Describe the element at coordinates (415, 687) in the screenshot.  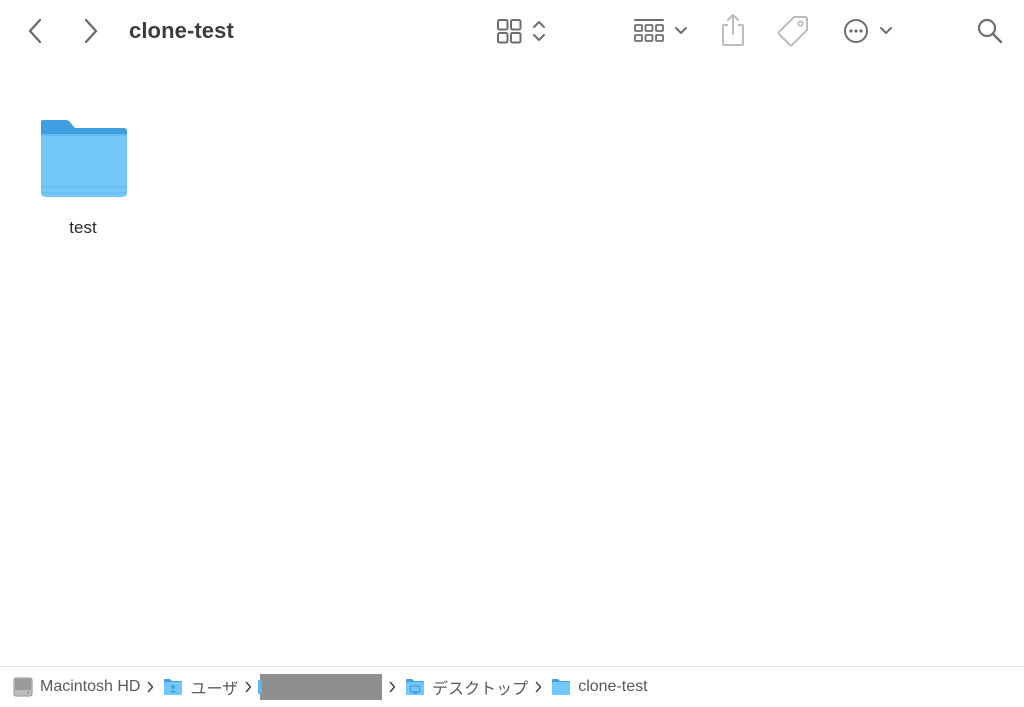
I see `desktop-folder-icon` at that location.